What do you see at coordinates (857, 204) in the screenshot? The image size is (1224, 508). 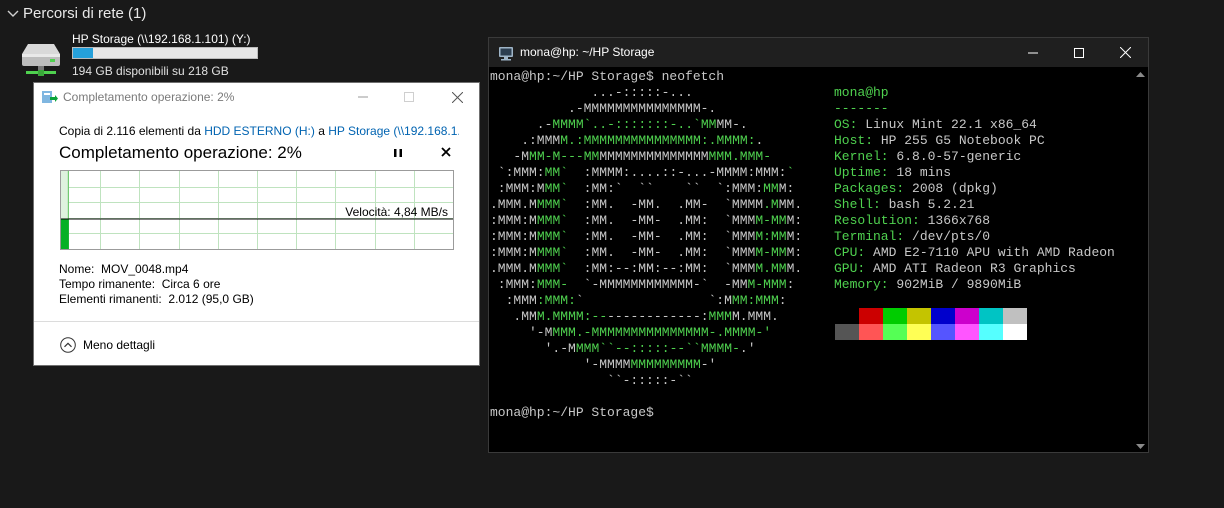 I see `info-key: Shell:` at bounding box center [857, 204].